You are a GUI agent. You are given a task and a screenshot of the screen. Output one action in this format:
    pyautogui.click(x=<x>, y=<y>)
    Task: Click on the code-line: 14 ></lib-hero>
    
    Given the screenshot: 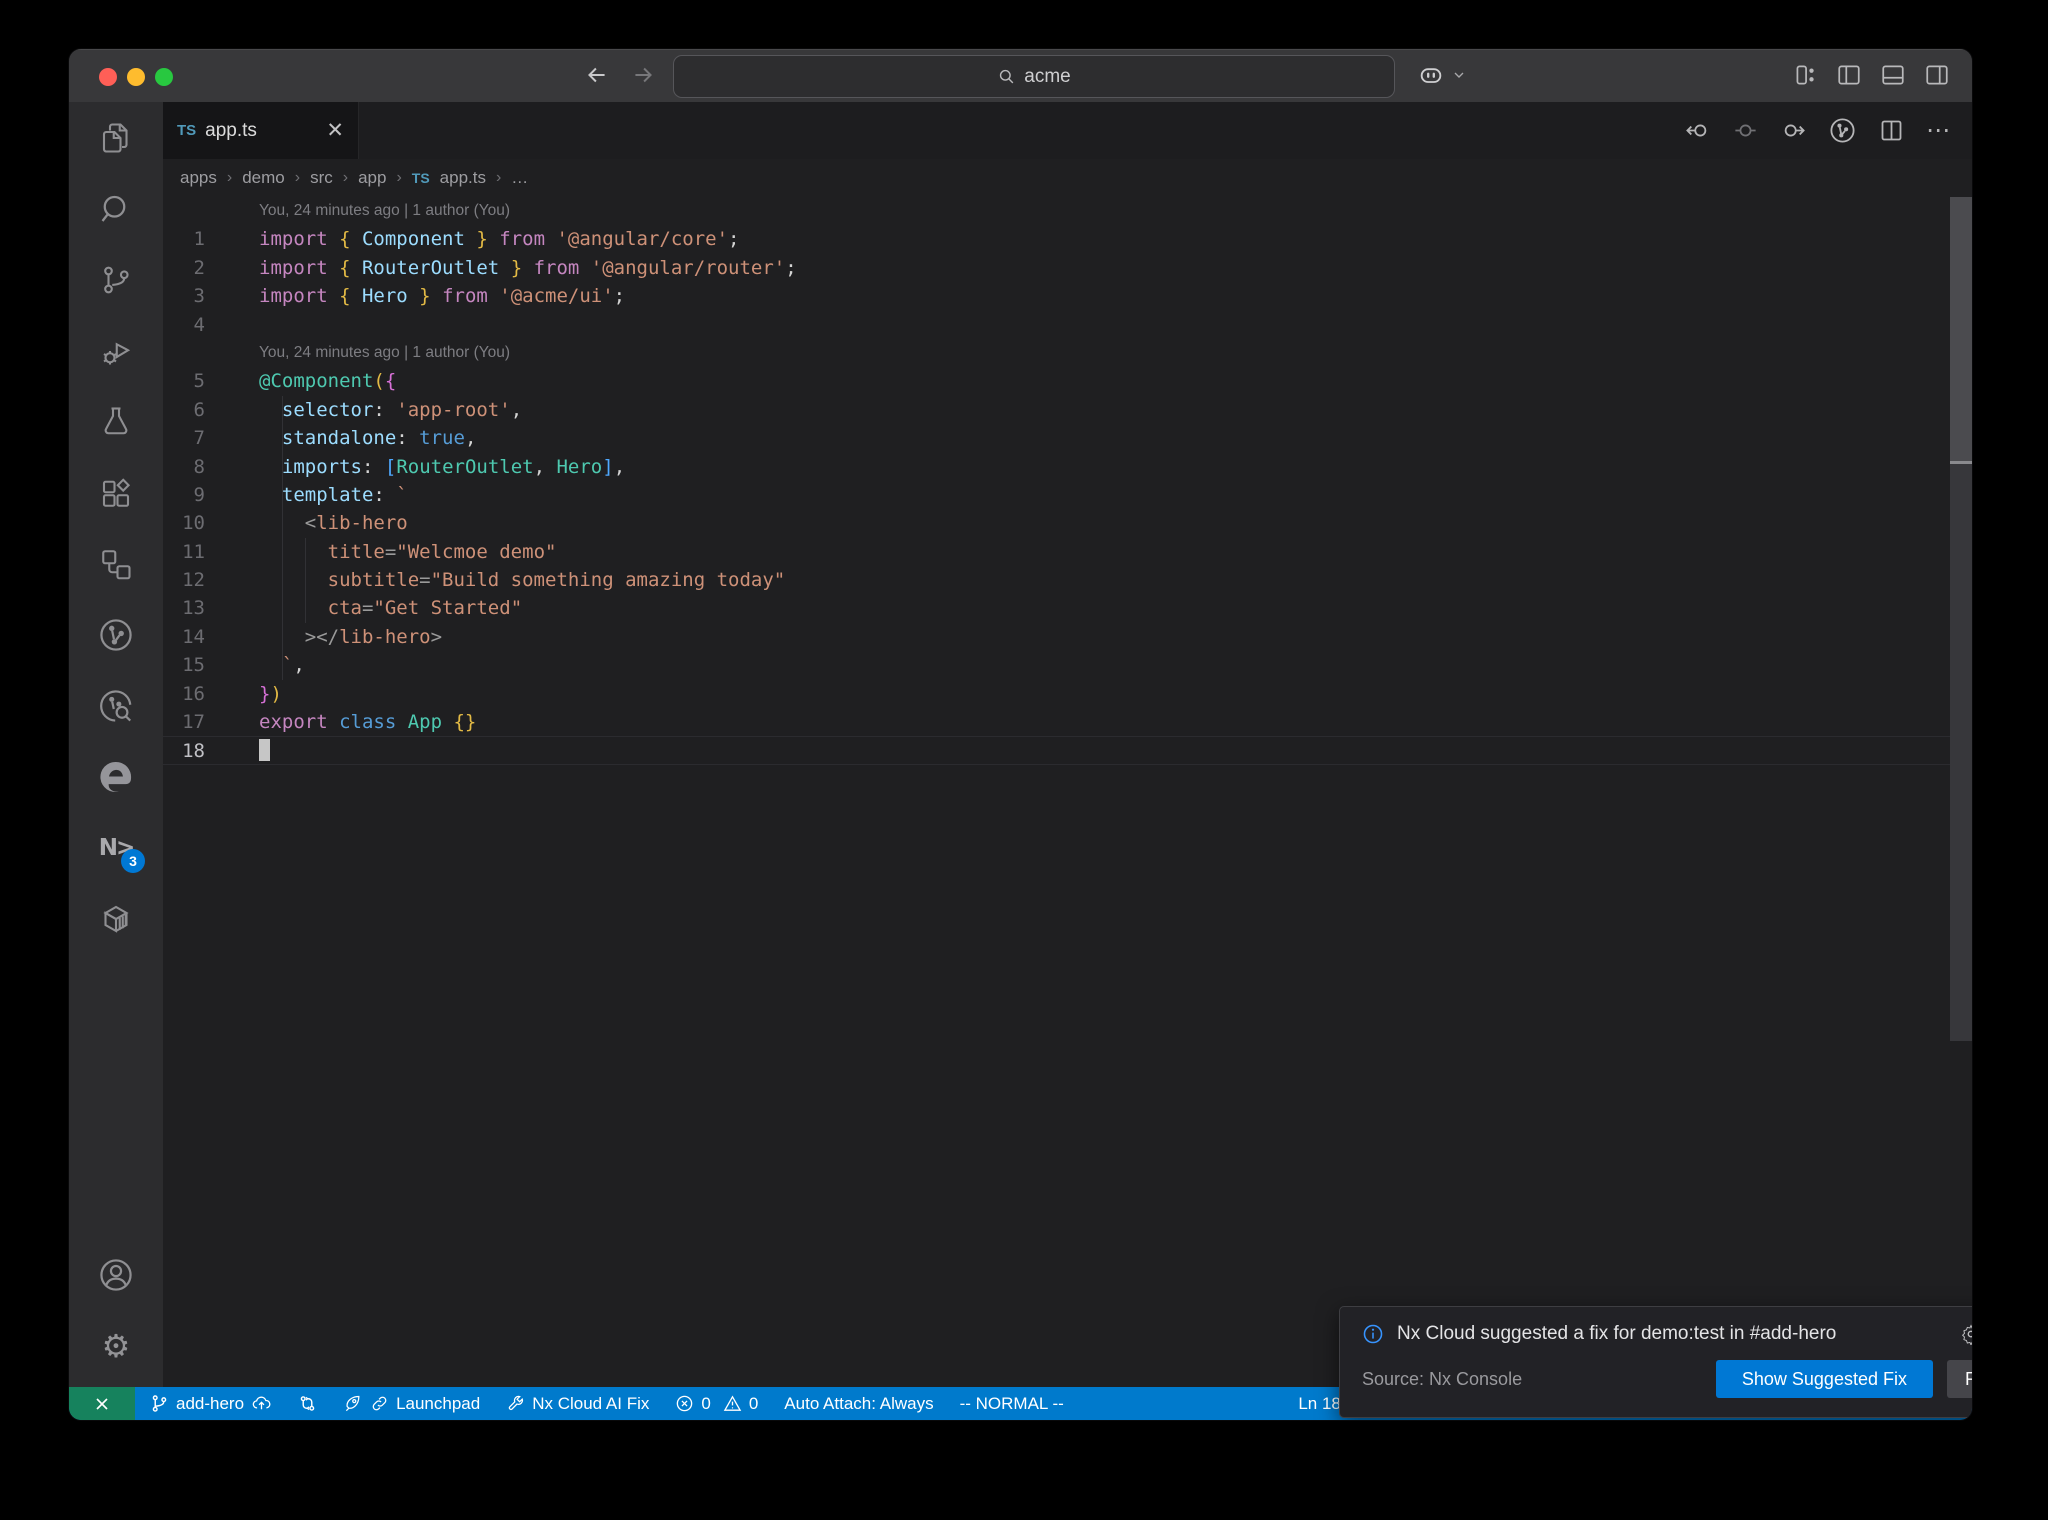 What is the action you would take?
    pyautogui.click(x=1067, y=637)
    